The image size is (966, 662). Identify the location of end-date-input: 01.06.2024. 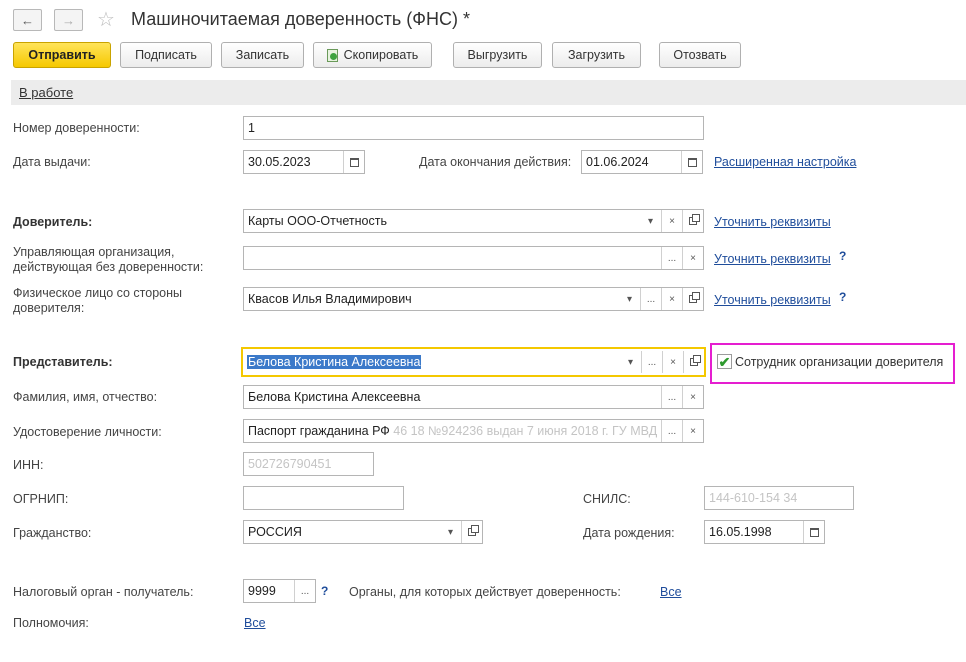
(642, 162).